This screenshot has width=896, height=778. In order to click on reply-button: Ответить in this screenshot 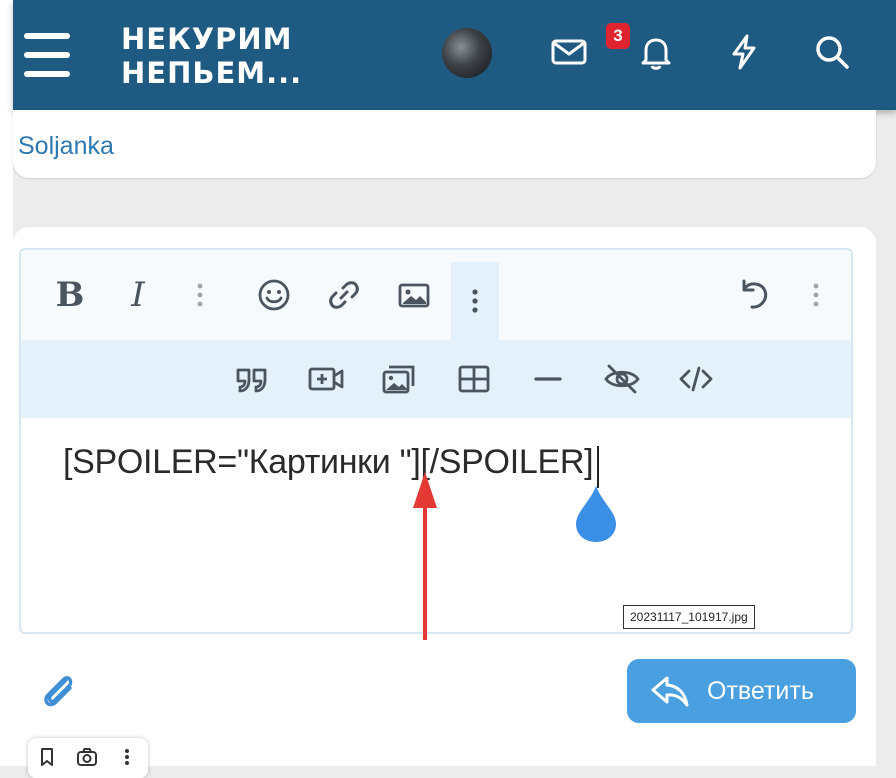, I will do `click(741, 691)`.